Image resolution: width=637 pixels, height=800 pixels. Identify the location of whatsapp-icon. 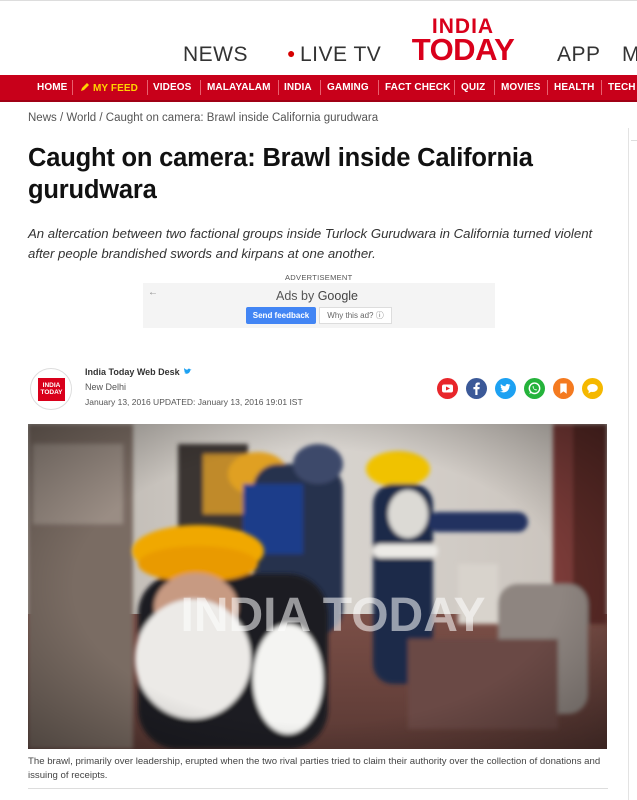
(534, 388).